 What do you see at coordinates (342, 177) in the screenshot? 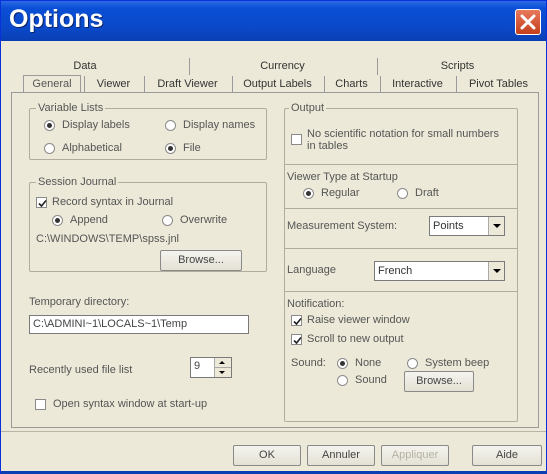
I see `viewer-type-label: Viewer Type at Startup` at bounding box center [342, 177].